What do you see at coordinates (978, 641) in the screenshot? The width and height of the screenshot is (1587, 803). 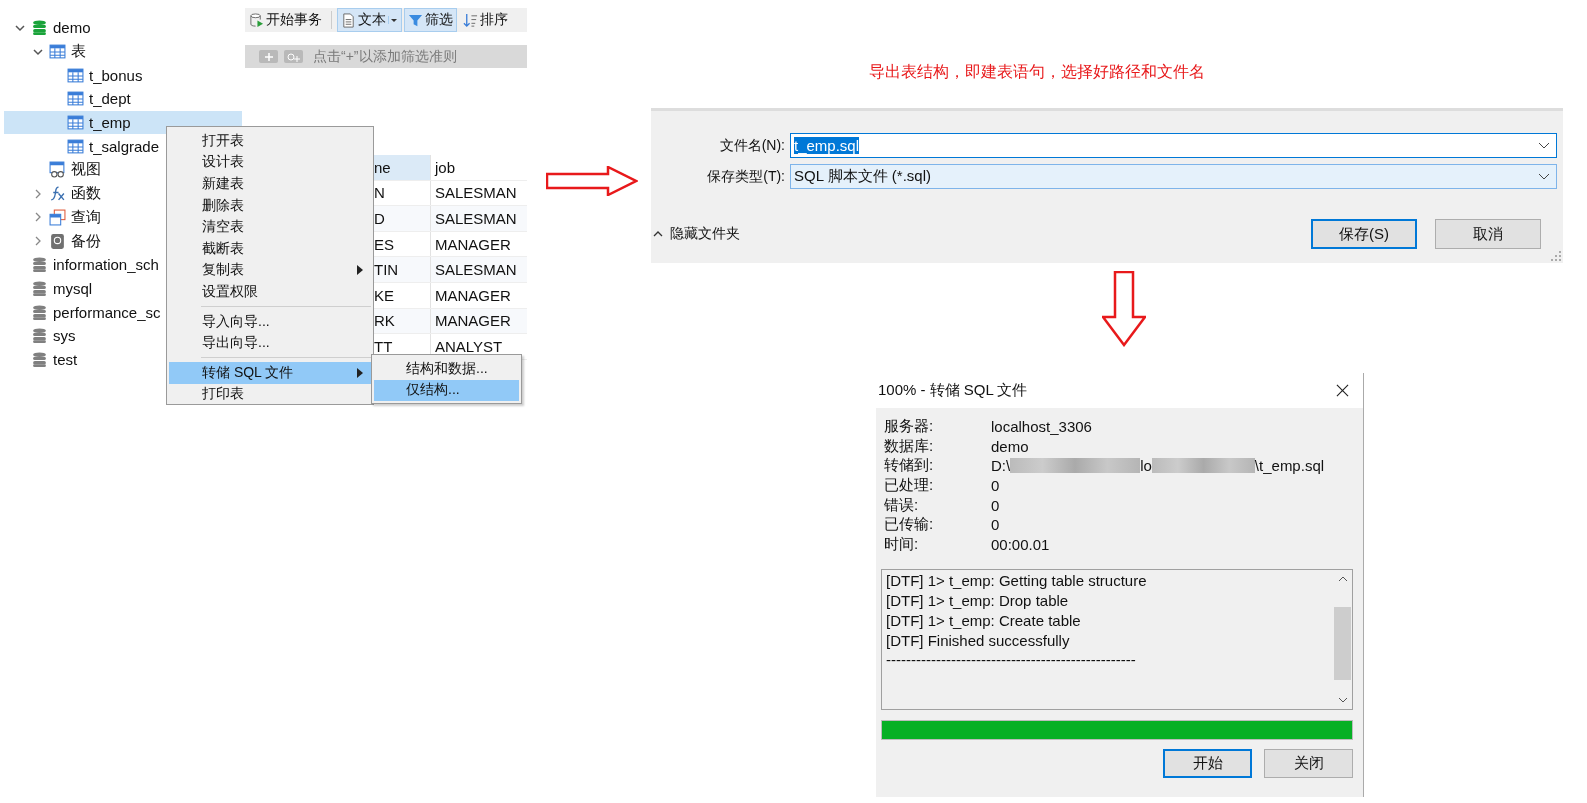 I see `log-line: [DTF] Finished successfully` at bounding box center [978, 641].